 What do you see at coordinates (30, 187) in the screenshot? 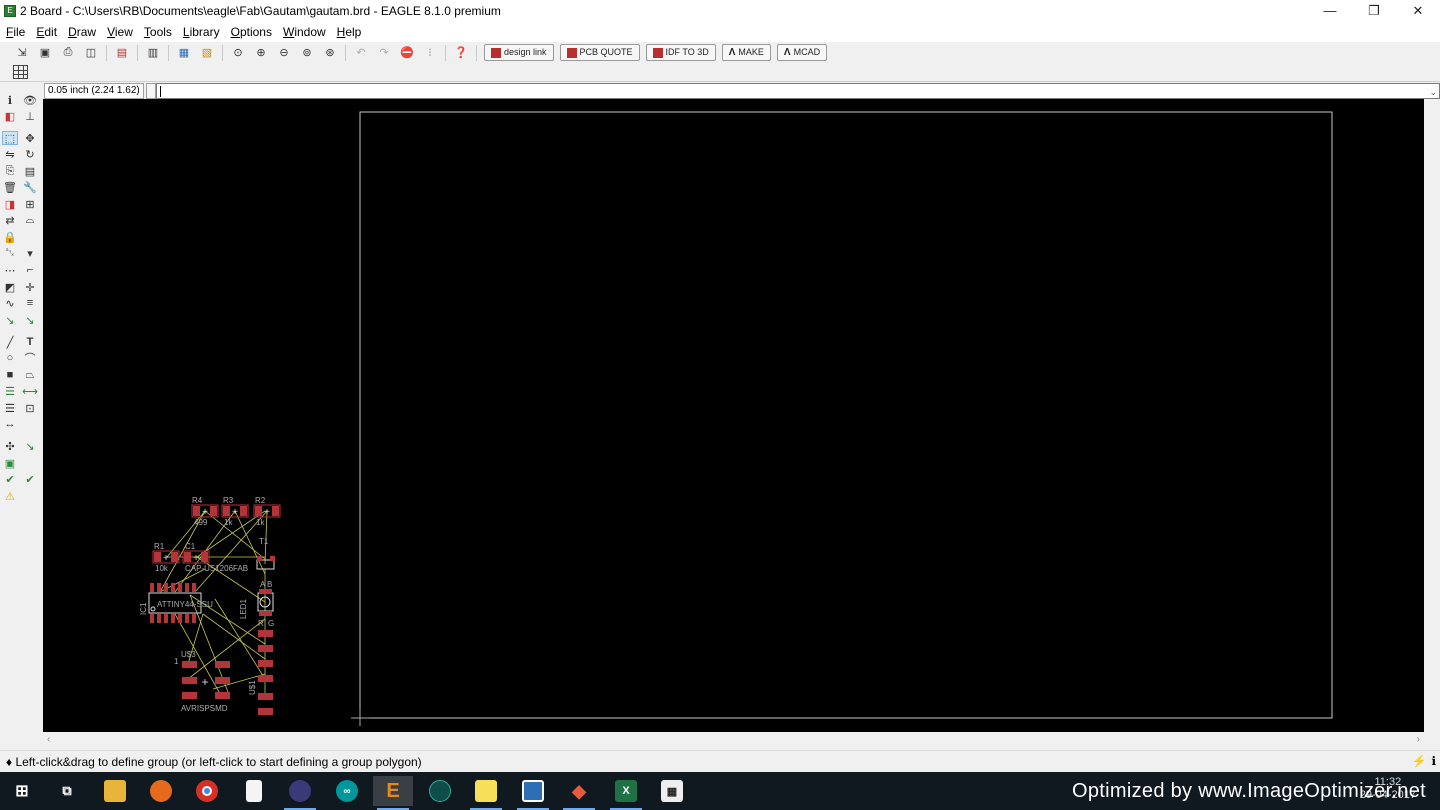
I see `change-icon: 🔧` at bounding box center [30, 187].